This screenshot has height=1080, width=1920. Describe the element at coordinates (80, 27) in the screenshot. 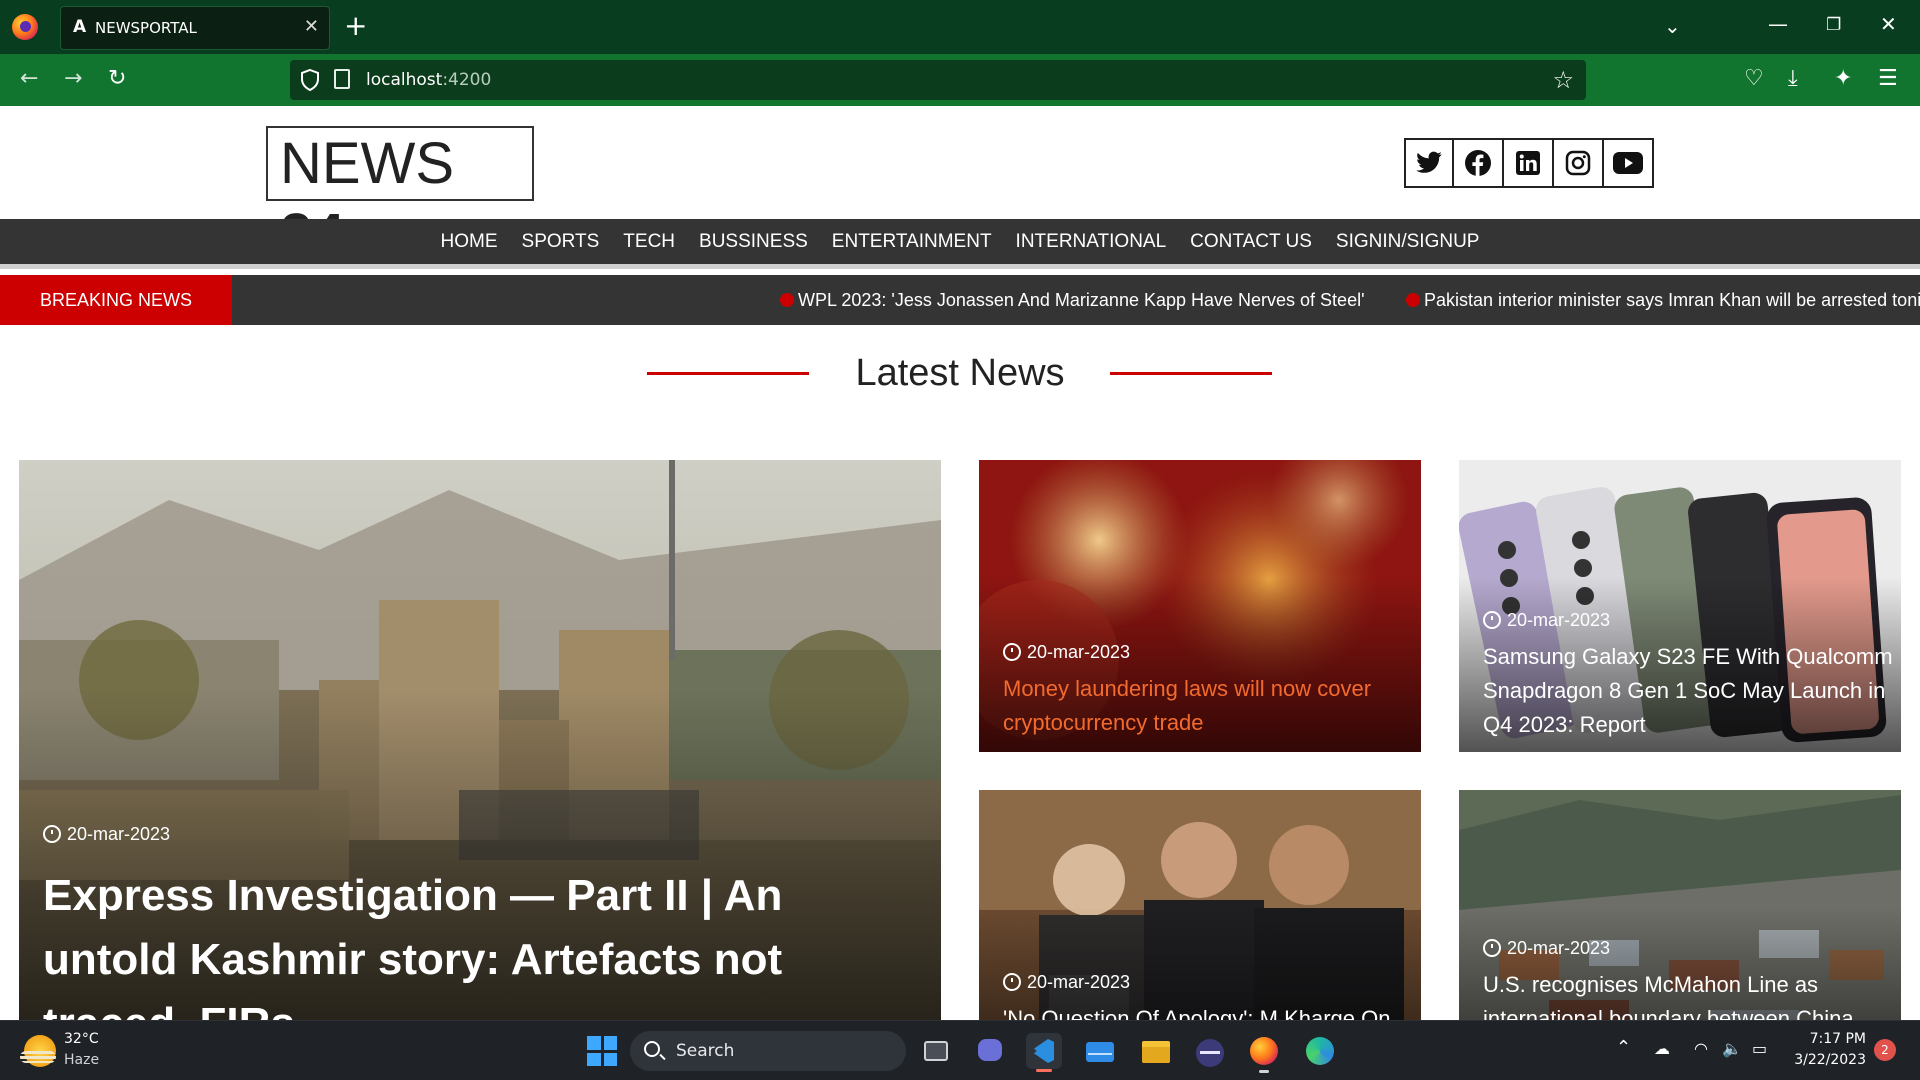

I see `angular-icon: A` at that location.